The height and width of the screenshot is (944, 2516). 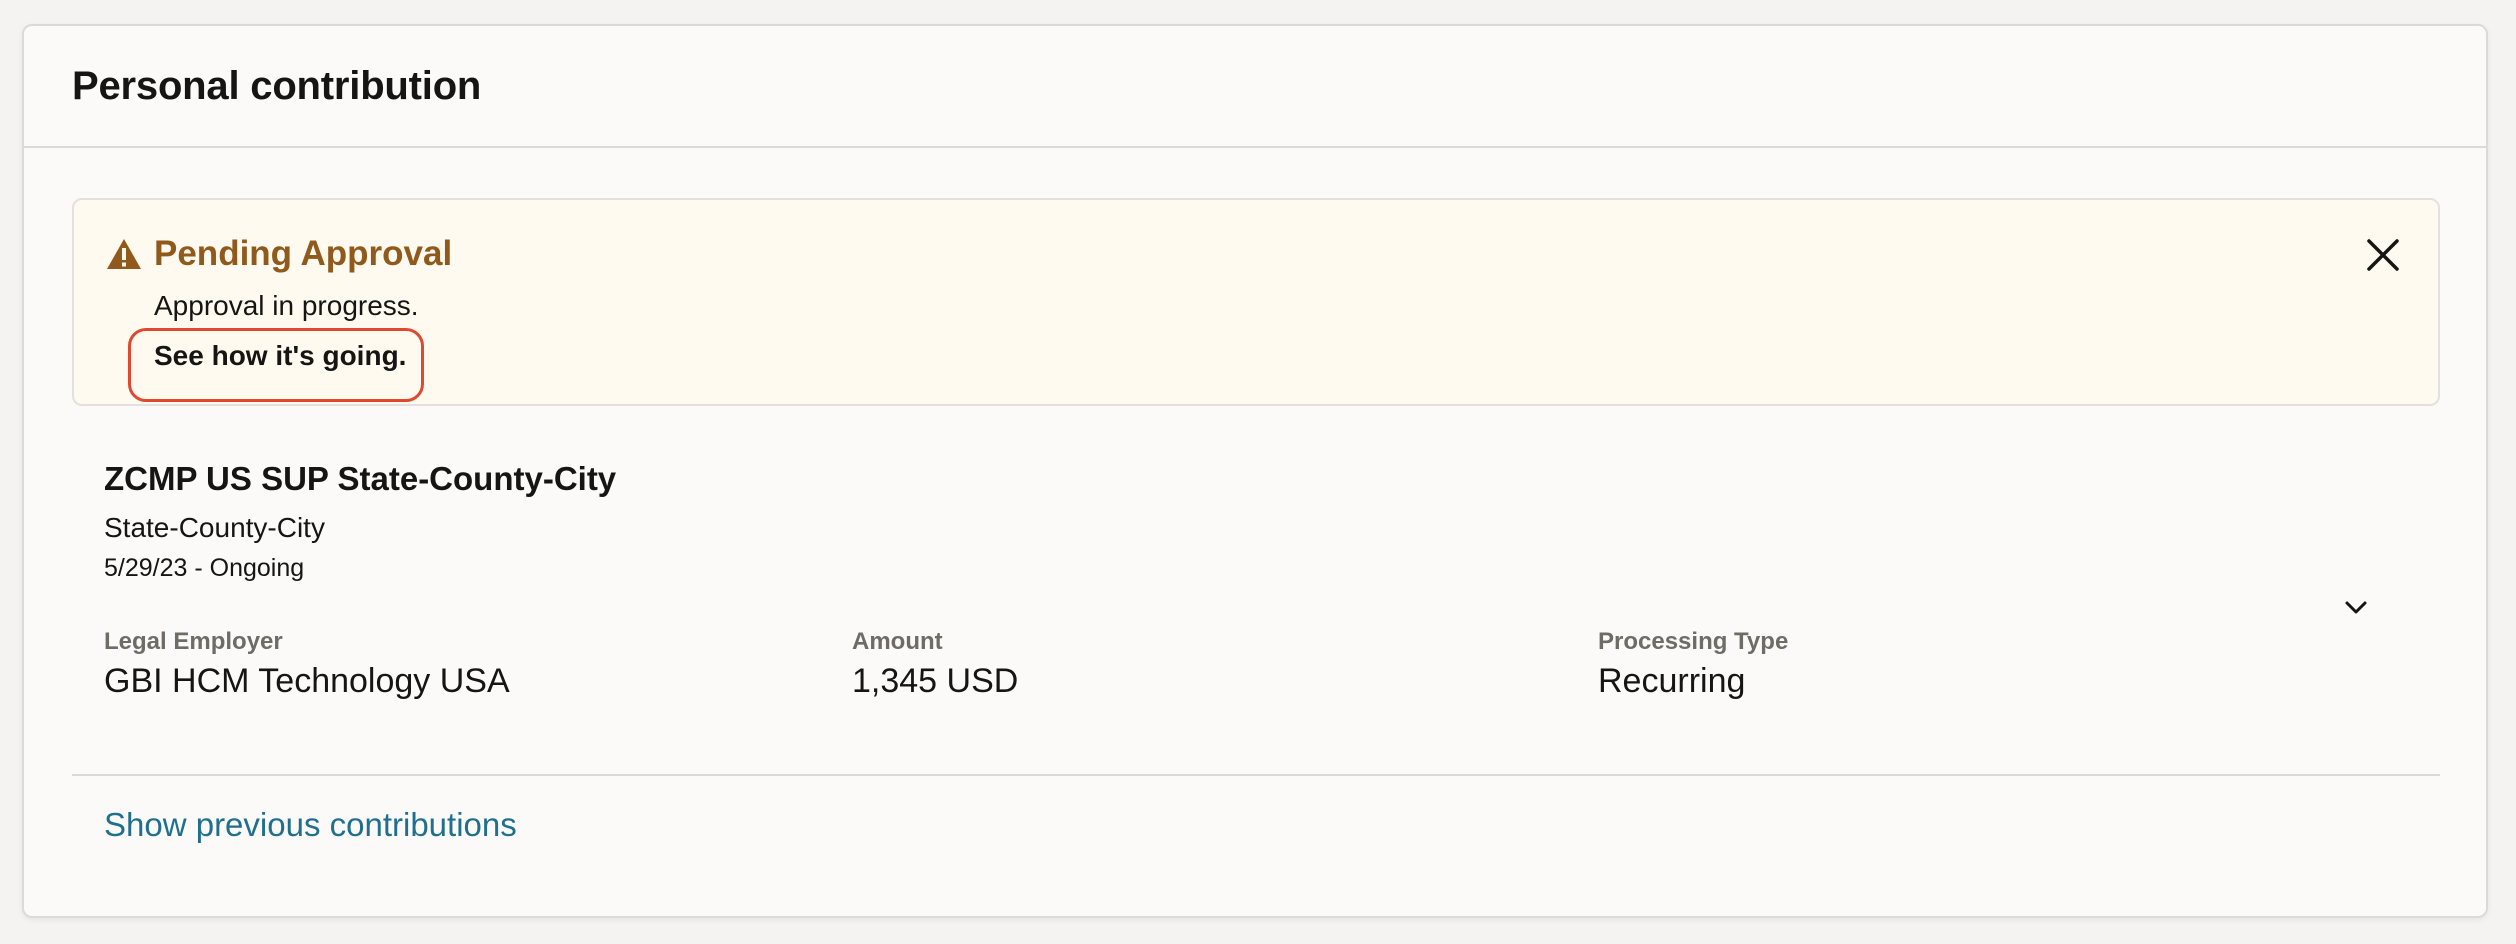 I want to click on divider, so click(x=1256, y=775).